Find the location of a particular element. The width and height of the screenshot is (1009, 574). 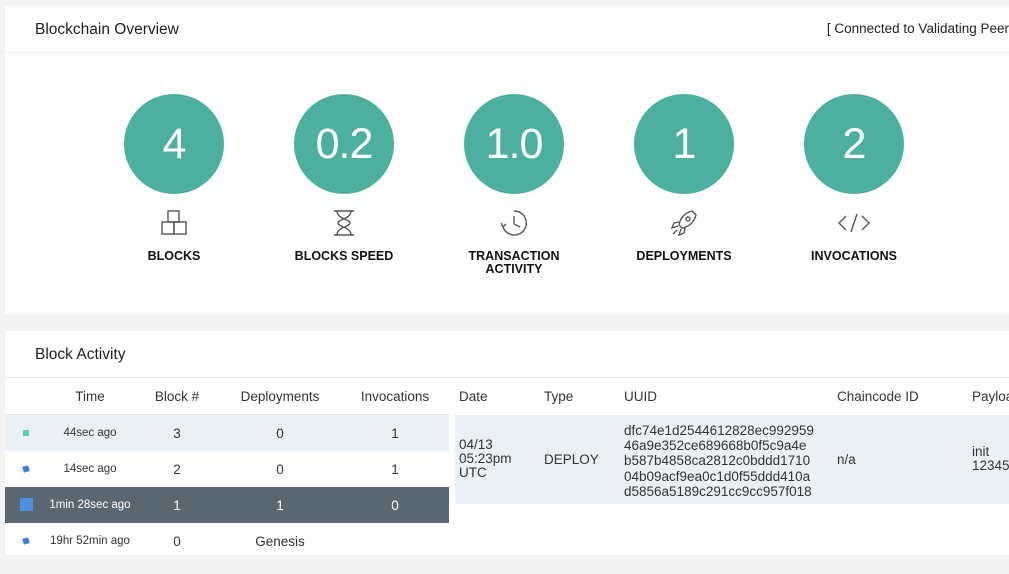

row-block-number: 1 is located at coordinates (177, 505).